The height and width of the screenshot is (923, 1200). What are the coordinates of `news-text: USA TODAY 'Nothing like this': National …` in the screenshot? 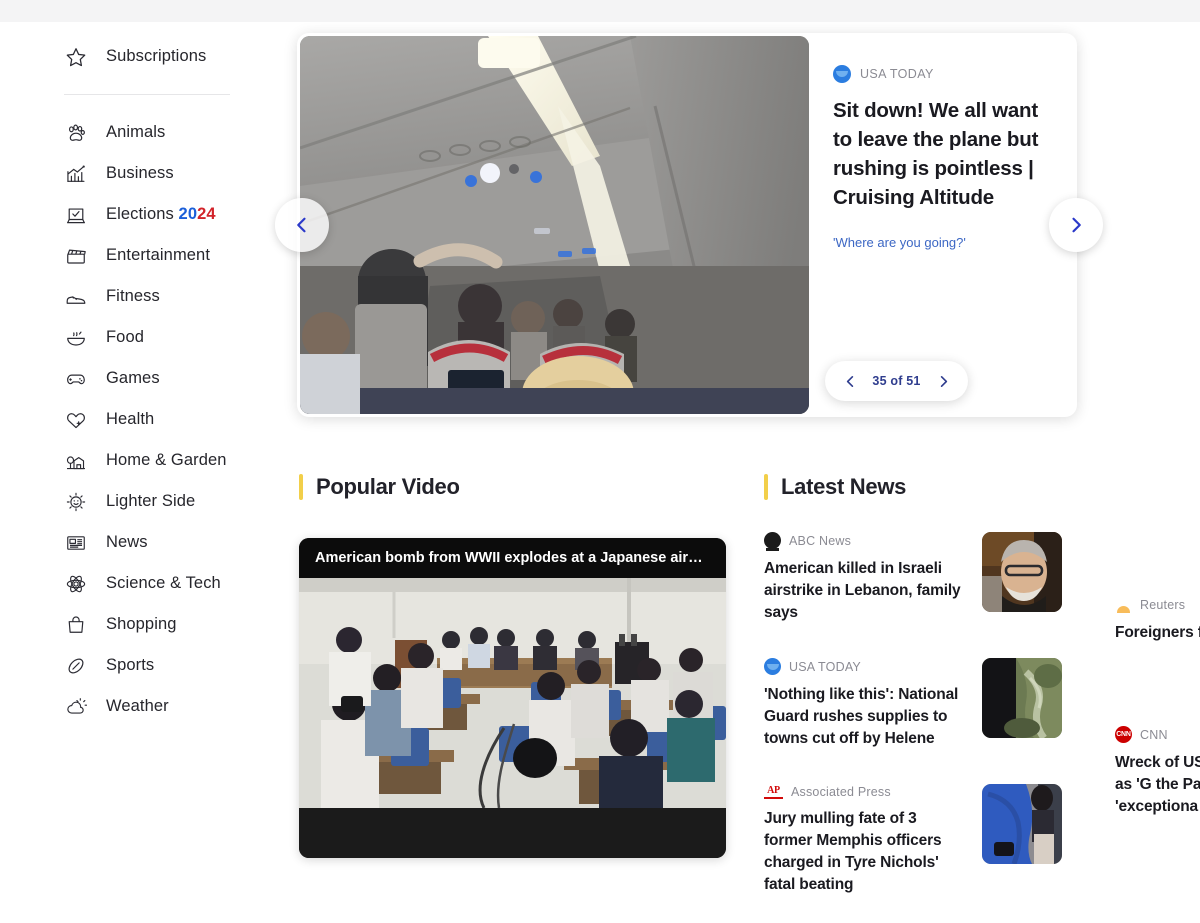 It's located at (864, 704).